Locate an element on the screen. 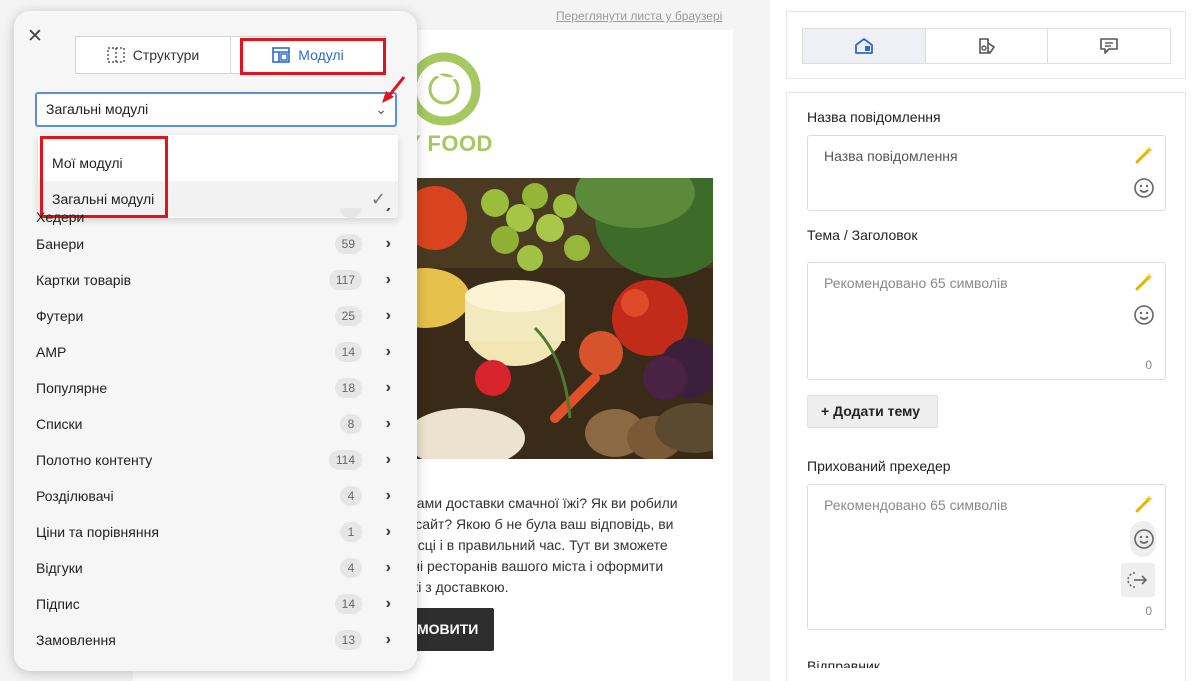 The height and width of the screenshot is (681, 1193). subject-field: Рекомендовано 65 символів 0 is located at coordinates (986, 321).